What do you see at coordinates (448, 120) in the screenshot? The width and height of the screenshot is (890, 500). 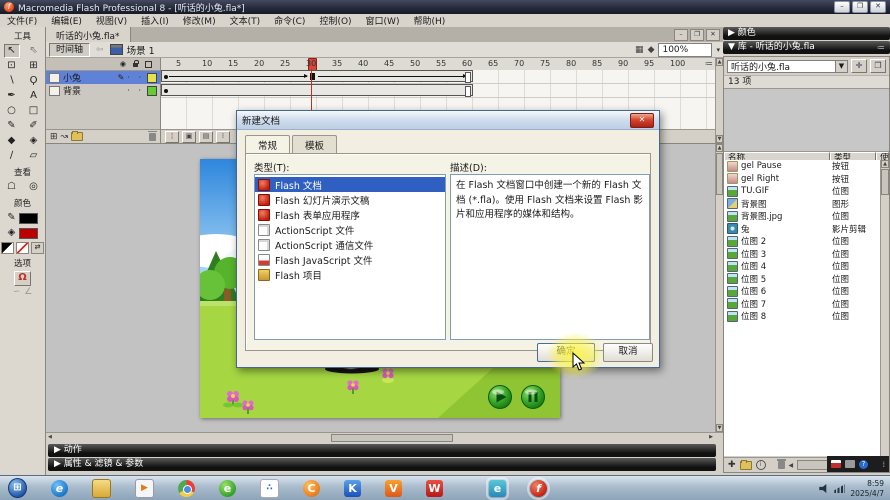 I see `dialog-titlebar: 新建文档 ✕` at bounding box center [448, 120].